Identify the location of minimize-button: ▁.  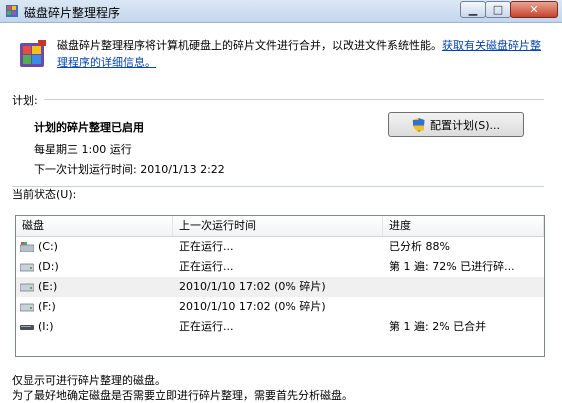
(473, 9).